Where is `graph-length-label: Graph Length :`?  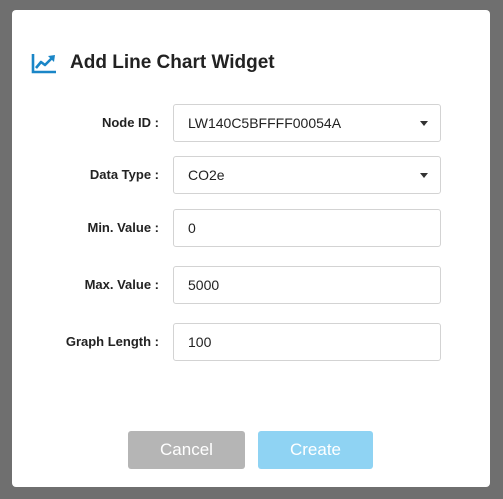 graph-length-label: Graph Length : is located at coordinates (112, 341).